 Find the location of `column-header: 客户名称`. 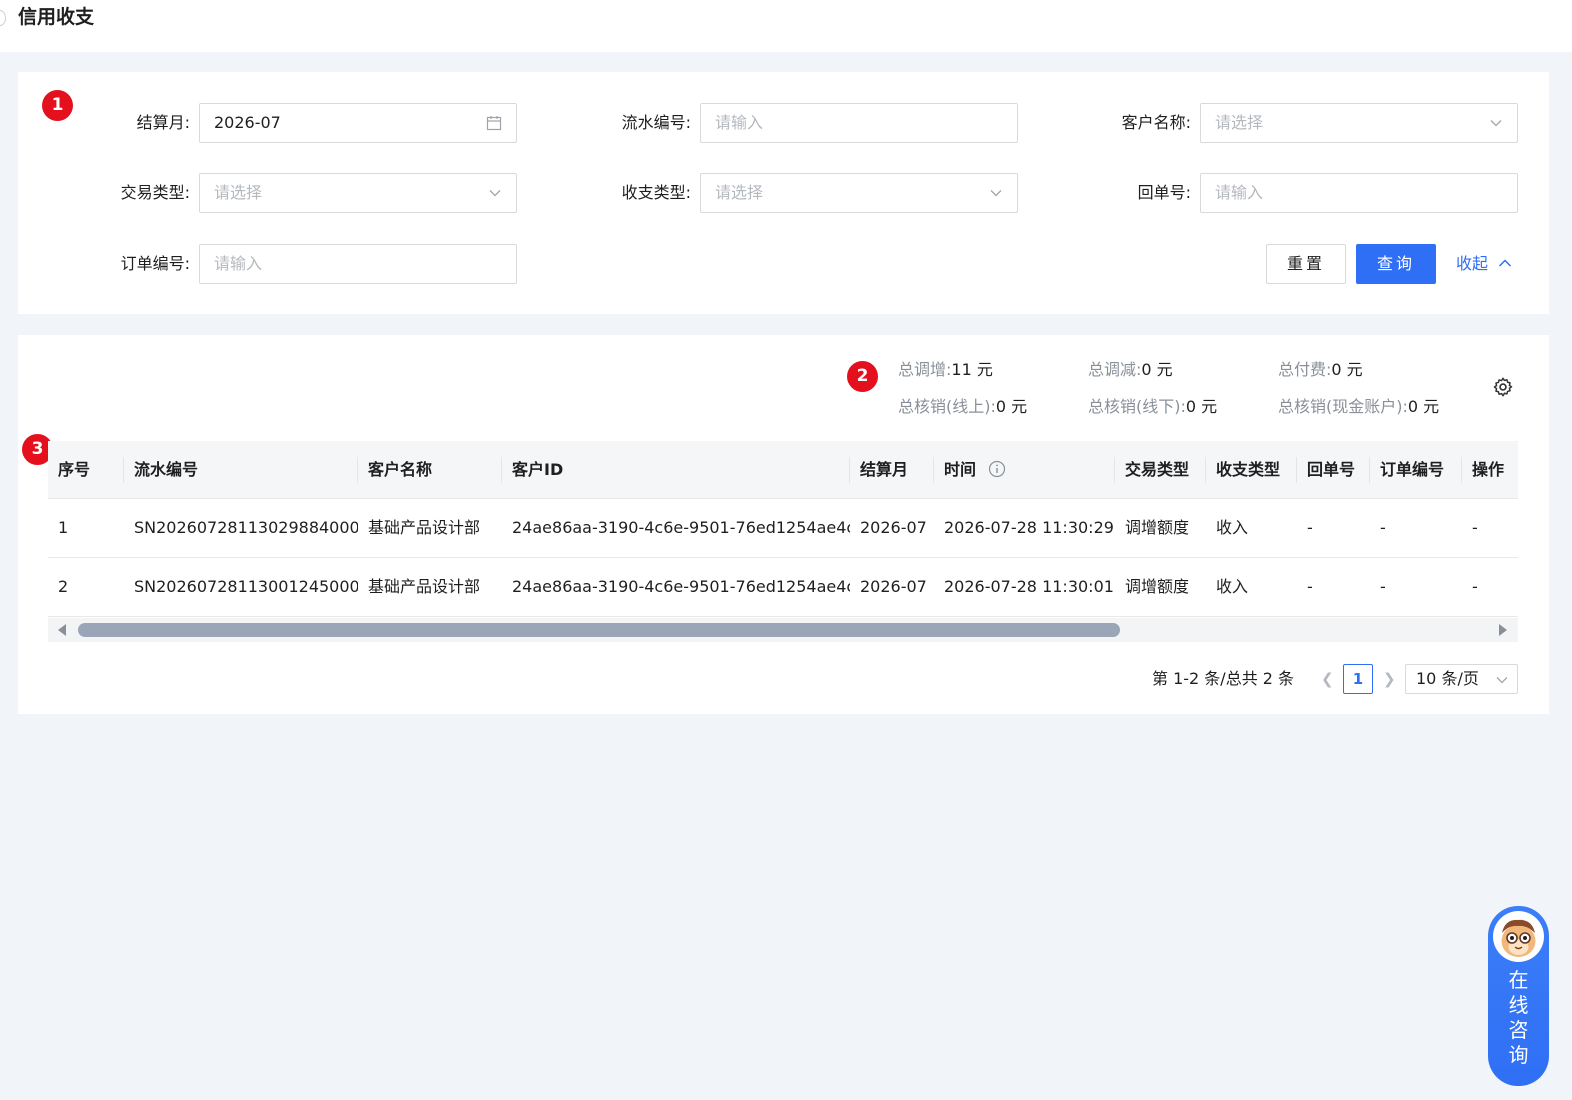

column-header: 客户名称 is located at coordinates (430, 470).